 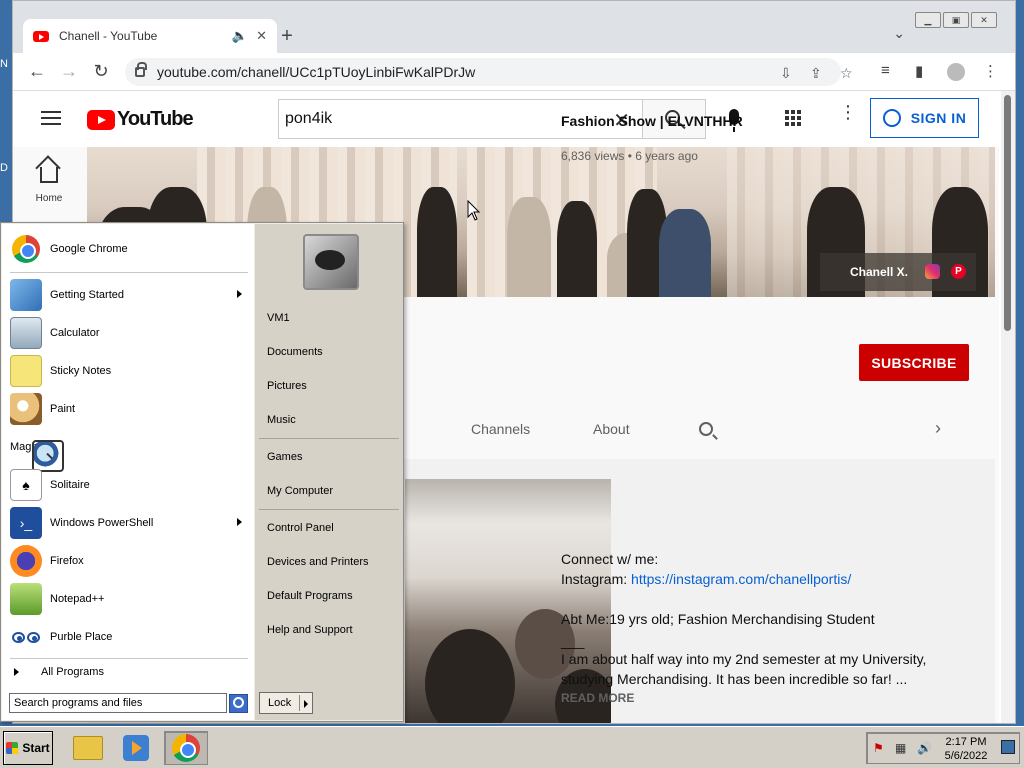 I want to click on pinterest-icon: P, so click(x=958, y=271).